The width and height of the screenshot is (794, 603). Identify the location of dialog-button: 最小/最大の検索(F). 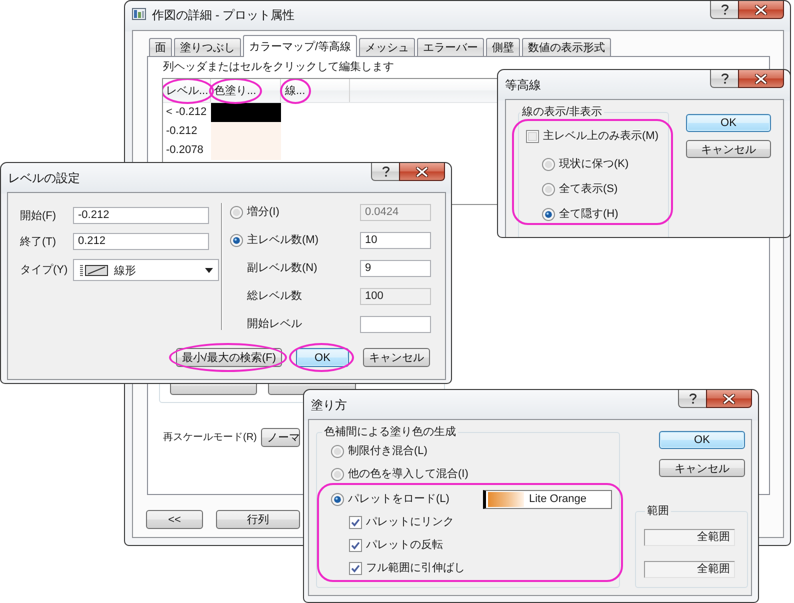
(229, 357).